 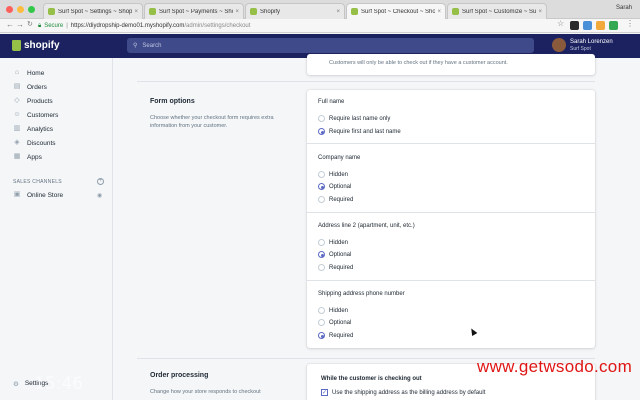 I want to click on sidebar-item-analytics: ▥ Analytics, so click(x=33, y=129).